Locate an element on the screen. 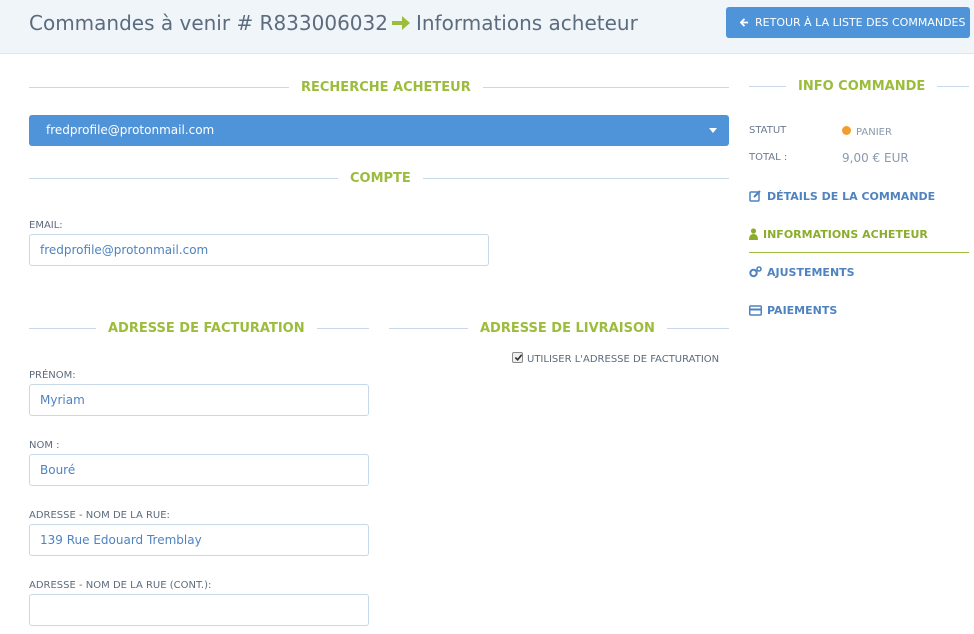 The width and height of the screenshot is (974, 634). use-billing-address-option: UTILISER L'ADRESSE DE FACTURATION is located at coordinates (615, 358).